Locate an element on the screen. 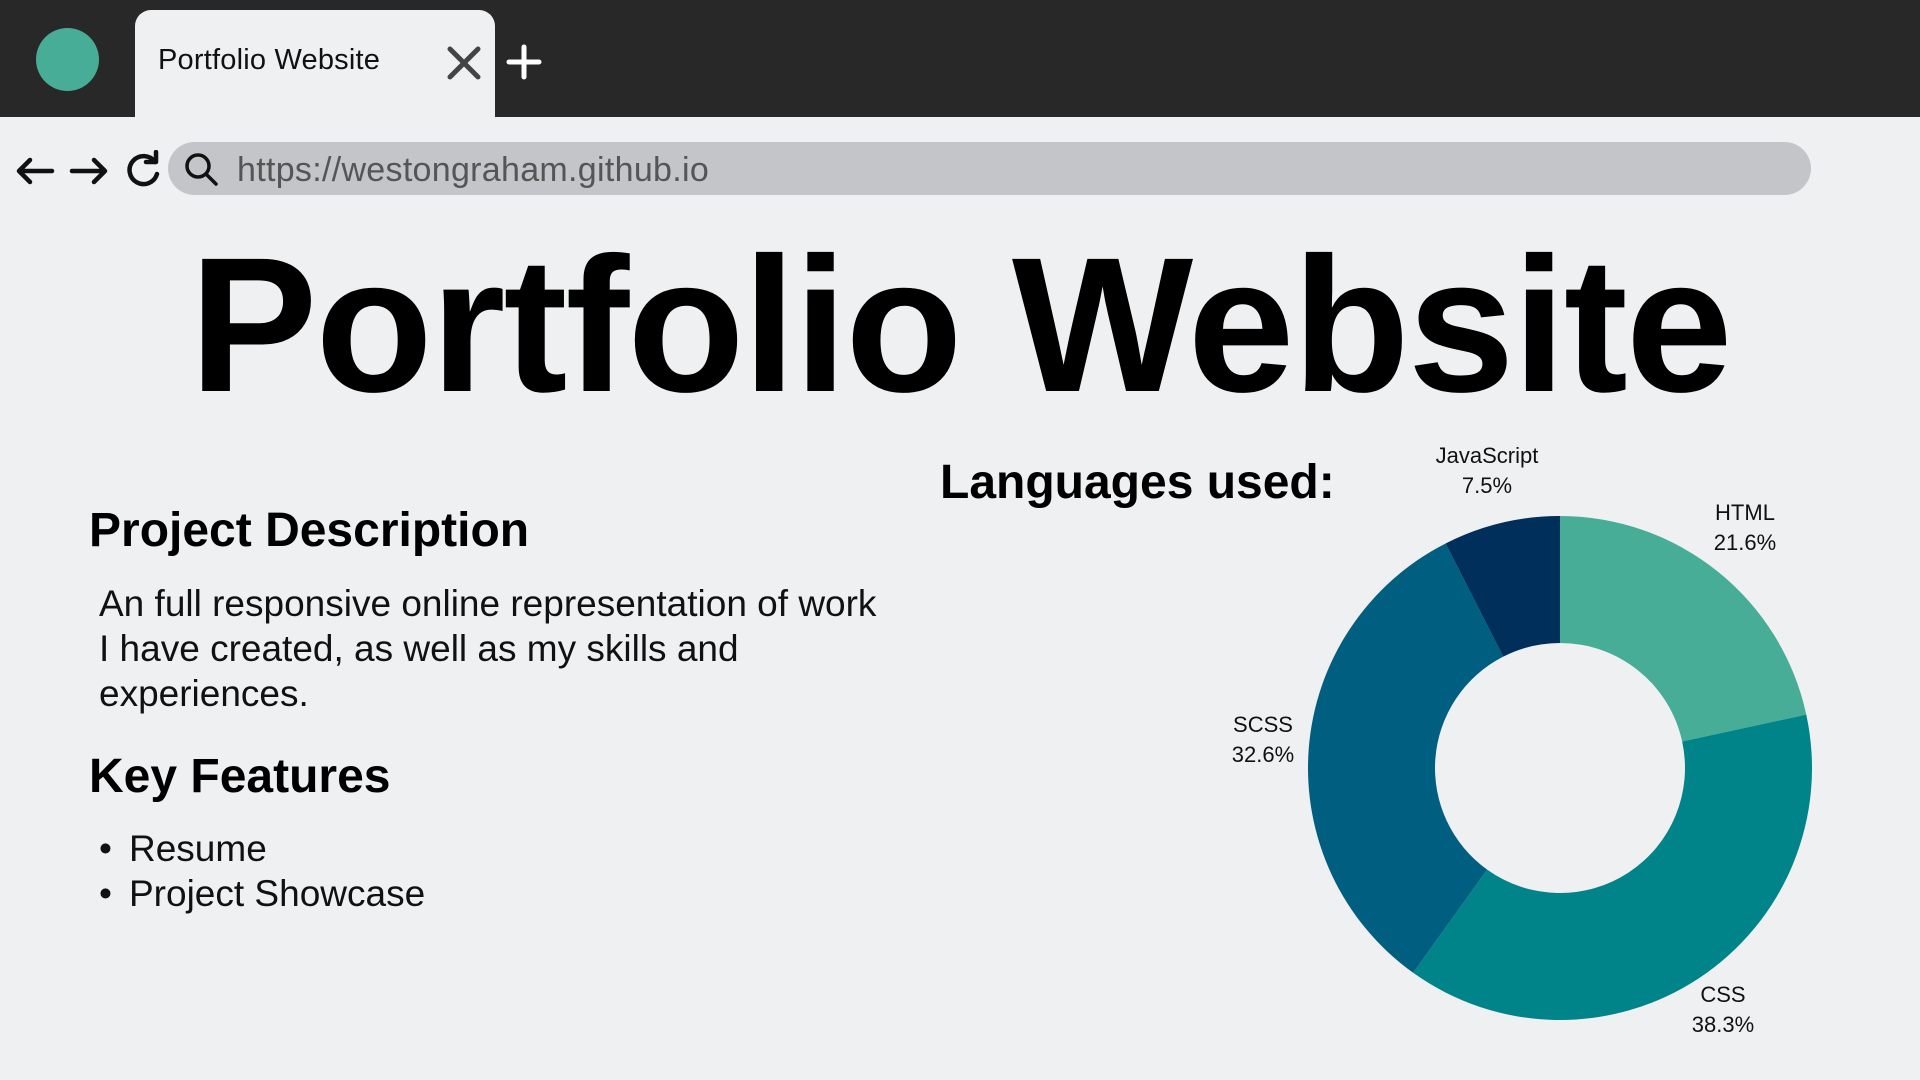  address-url: https://westongraham.github.io is located at coordinates (473, 170).